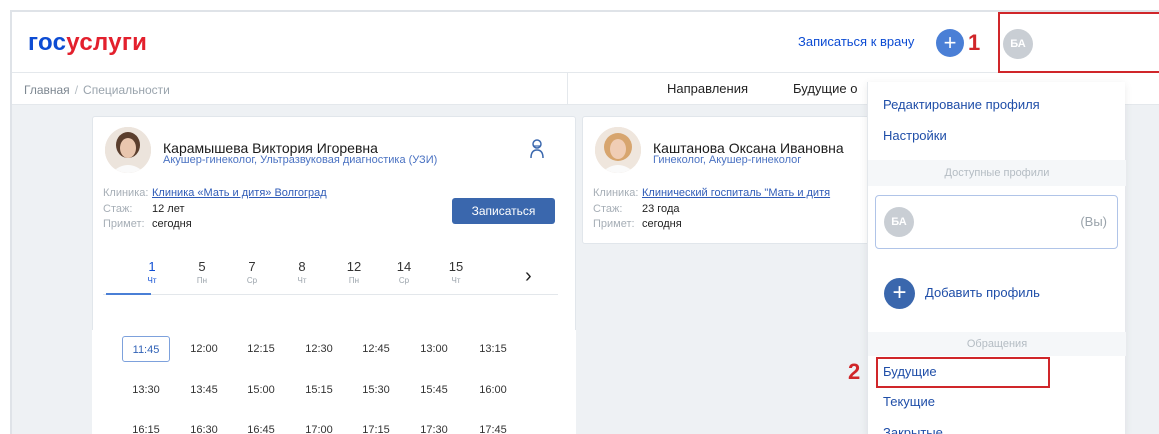 The width and height of the screenshot is (1159, 434). Describe the element at coordinates (528, 276) in the screenshot. I see `chevron-right-icon: ›` at that location.